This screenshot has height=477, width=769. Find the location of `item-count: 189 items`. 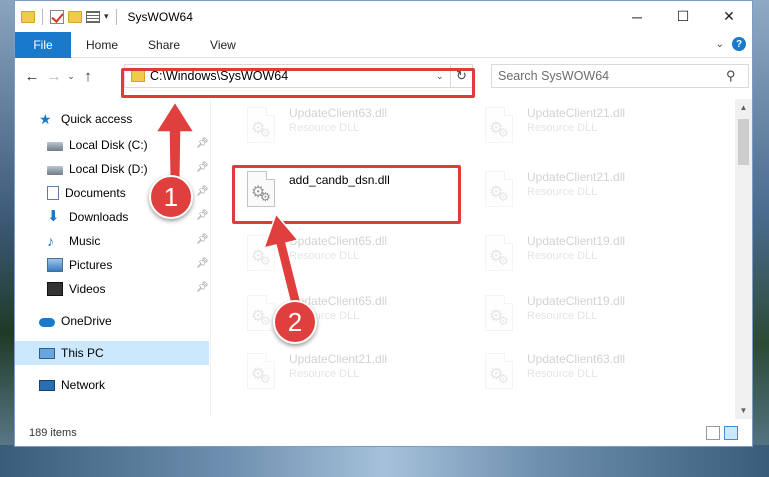

item-count: 189 items is located at coordinates (53, 433).